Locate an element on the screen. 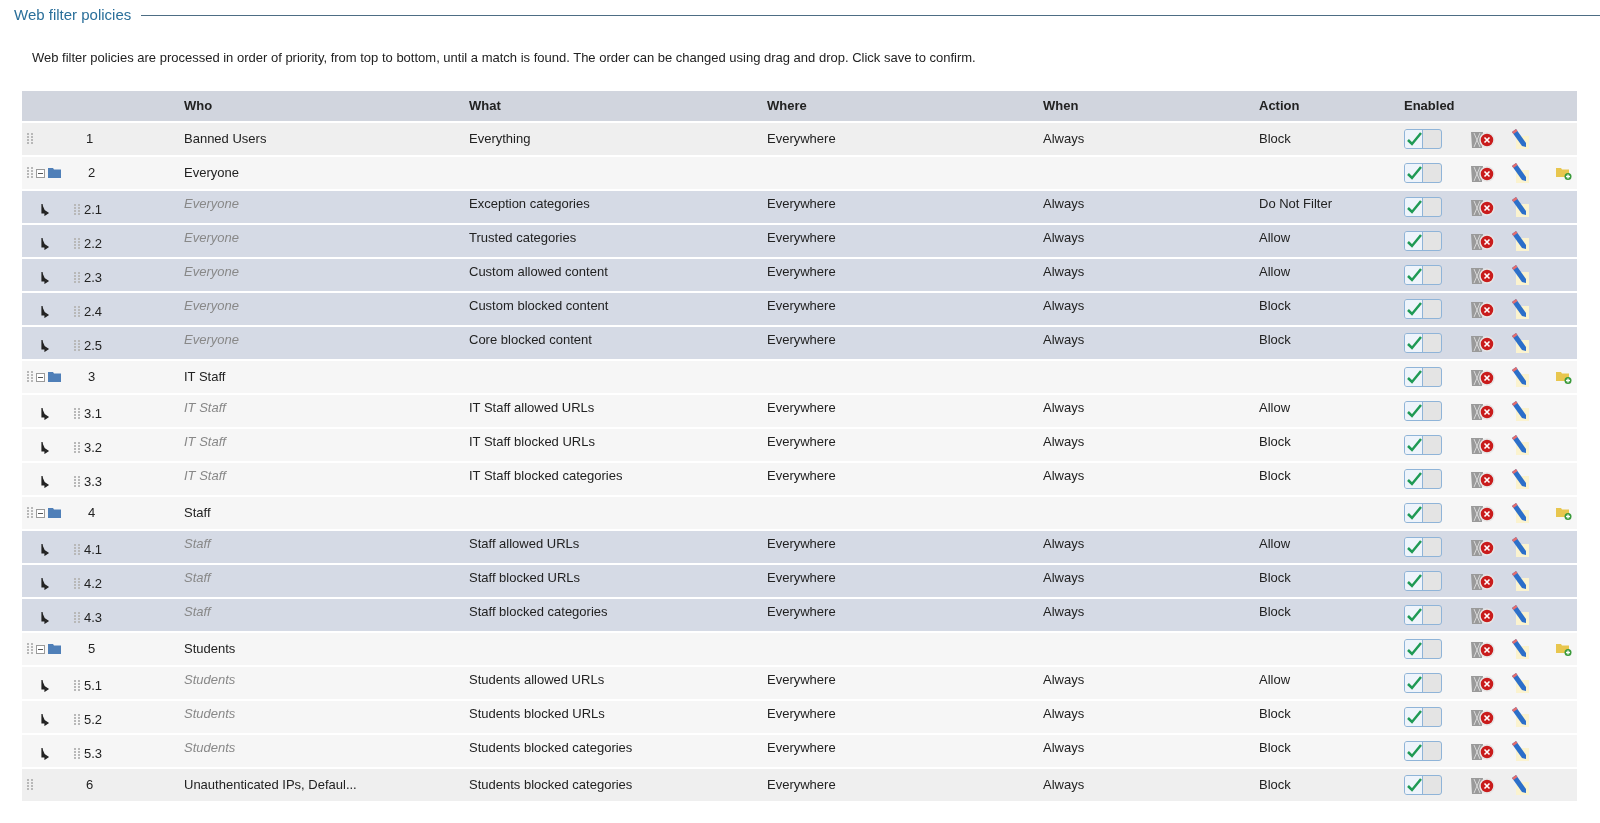 Image resolution: width=1600 pixels, height=823 pixels. policy-row: 3.1 IT Staff IT Staff allowed URLs Everywhere Always Allow is located at coordinates (799, 412).